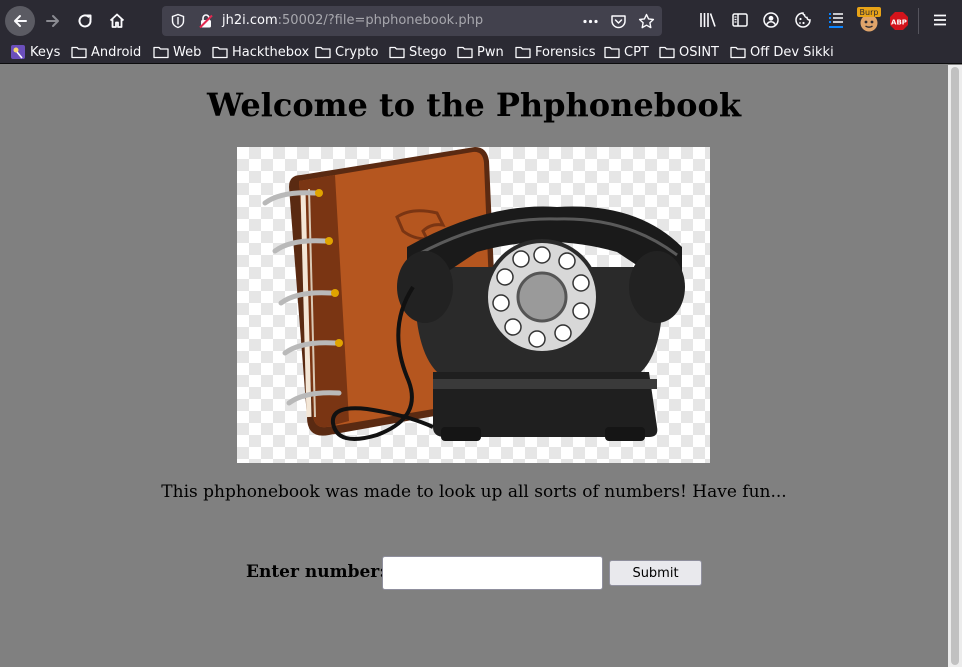 The height and width of the screenshot is (667, 962). Describe the element at coordinates (428, 52) in the screenshot. I see `bookmark-label: Stego` at that location.